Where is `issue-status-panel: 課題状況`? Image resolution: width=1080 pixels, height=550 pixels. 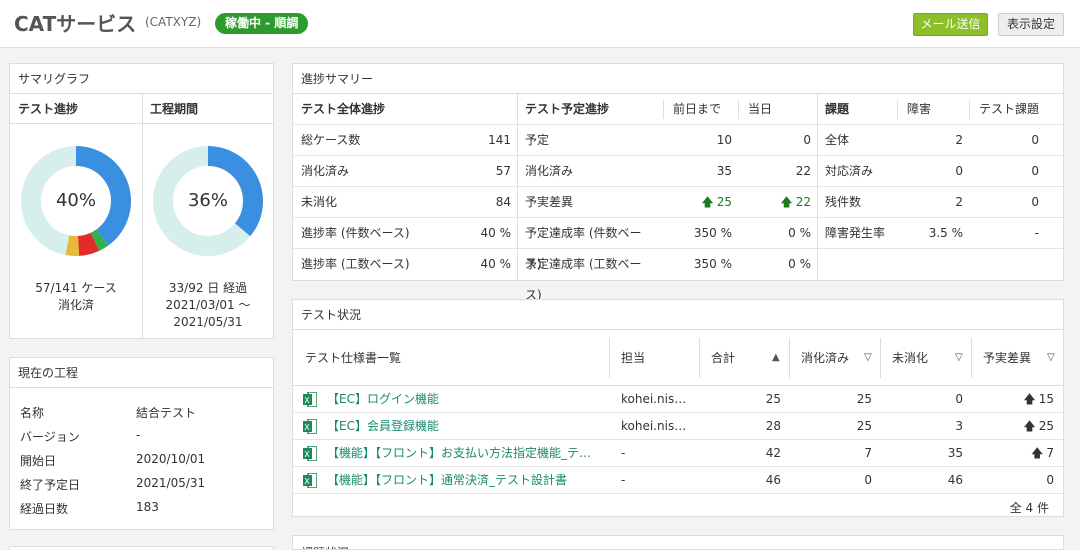
issue-status-panel: 課題状況 is located at coordinates (678, 542).